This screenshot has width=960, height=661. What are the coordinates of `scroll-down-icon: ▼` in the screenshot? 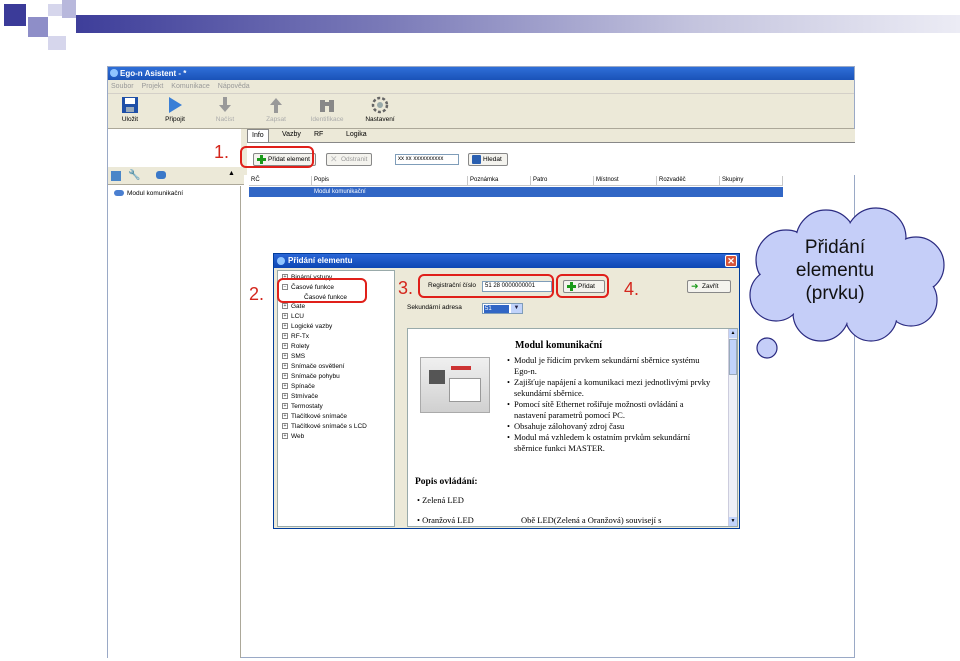 It's located at (733, 521).